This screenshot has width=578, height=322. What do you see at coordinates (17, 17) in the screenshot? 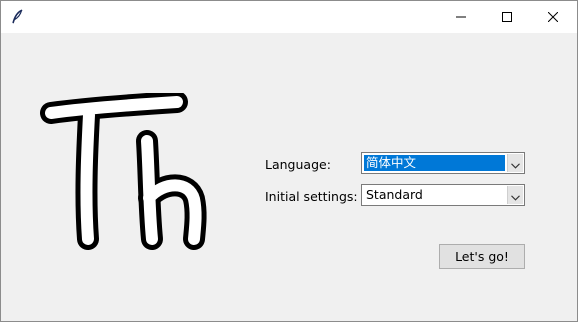
I see `feather-icon` at bounding box center [17, 17].